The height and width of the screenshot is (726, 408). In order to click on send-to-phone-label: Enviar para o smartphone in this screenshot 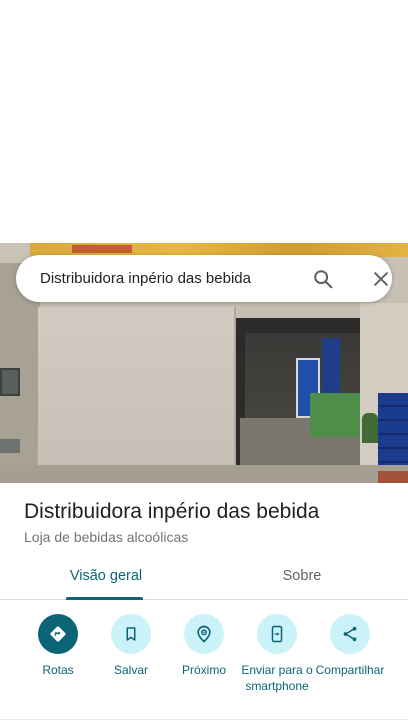, I will do `click(277, 678)`.